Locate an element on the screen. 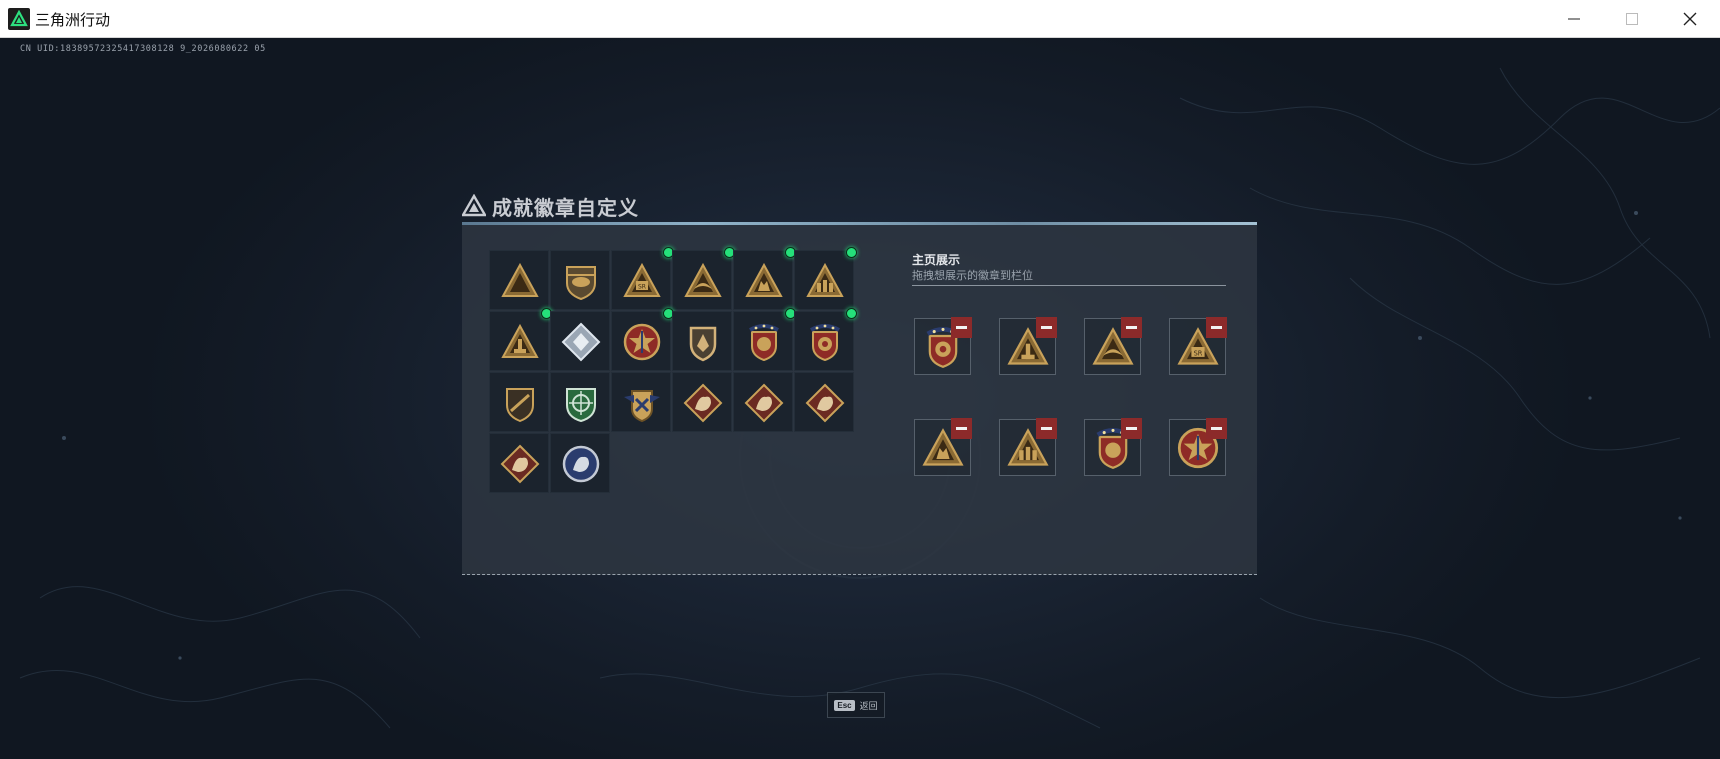 The width and height of the screenshot is (1720, 759). maximize-button is located at coordinates (1632, 18).